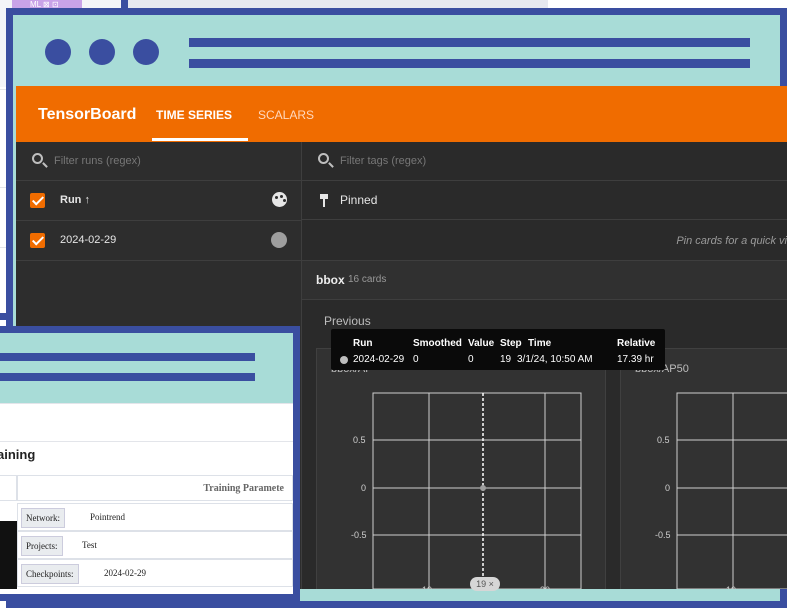 Image resolution: width=787 pixels, height=608 pixels. Describe the element at coordinates (89, 545) in the screenshot. I see `param-value: Test` at that location.